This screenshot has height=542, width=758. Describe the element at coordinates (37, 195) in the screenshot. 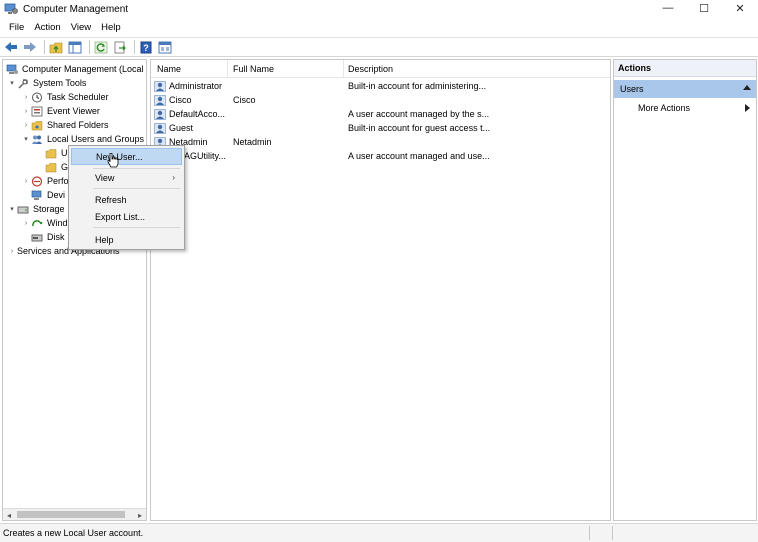

I see `device-manager-icon` at that location.